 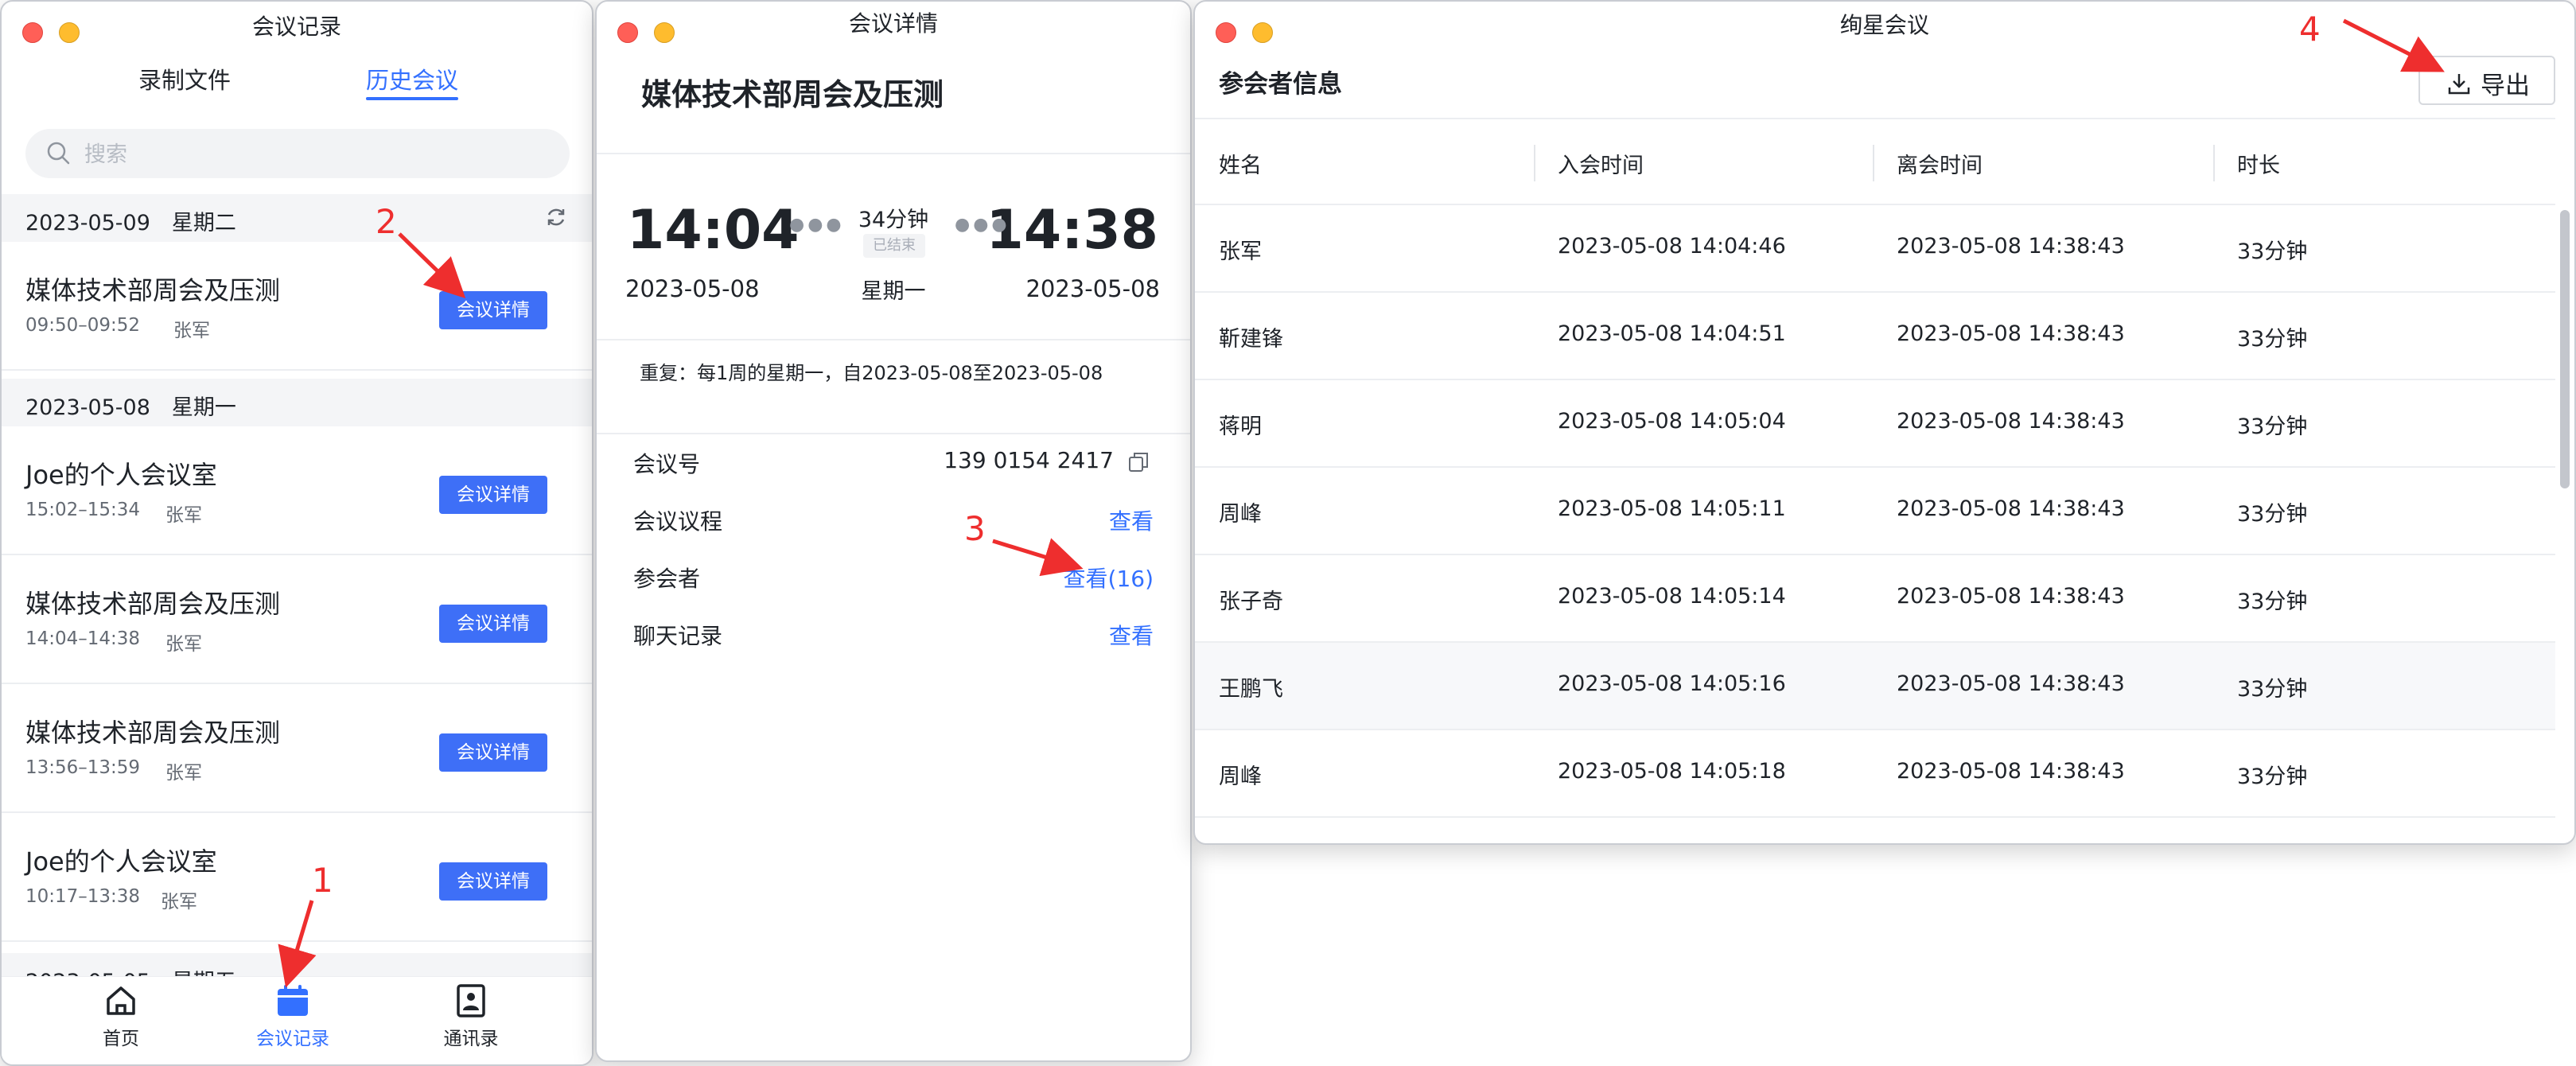 I want to click on annotation-number: 3, so click(x=975, y=528).